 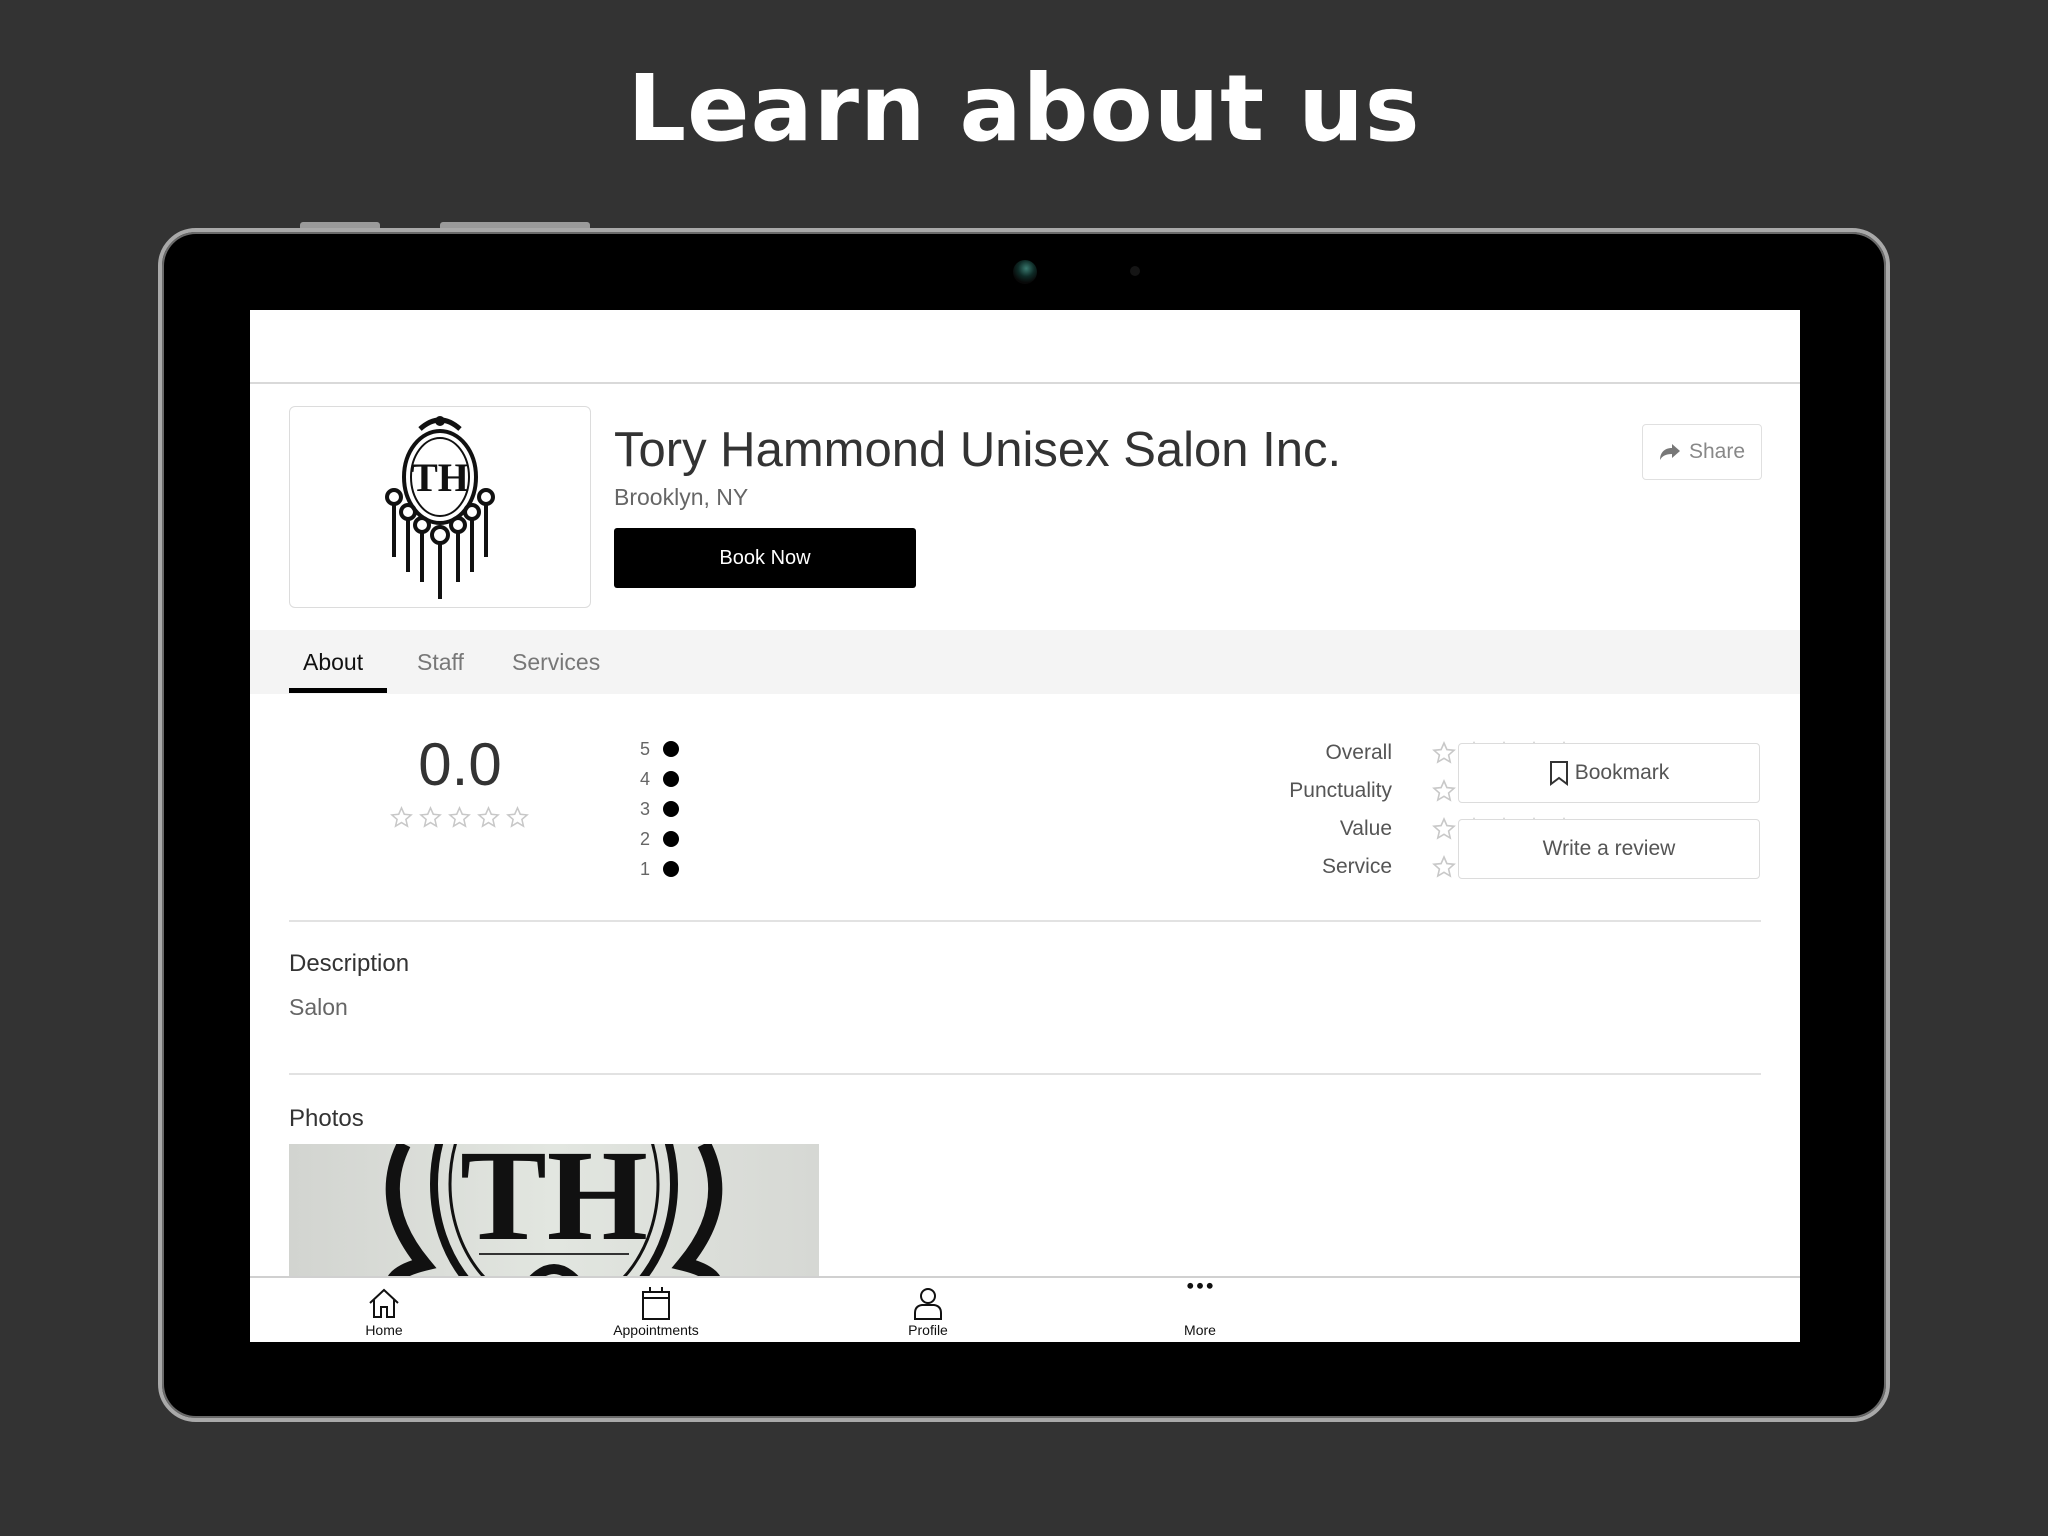 What do you see at coordinates (338, 690) in the screenshot?
I see `active-tab-indicator` at bounding box center [338, 690].